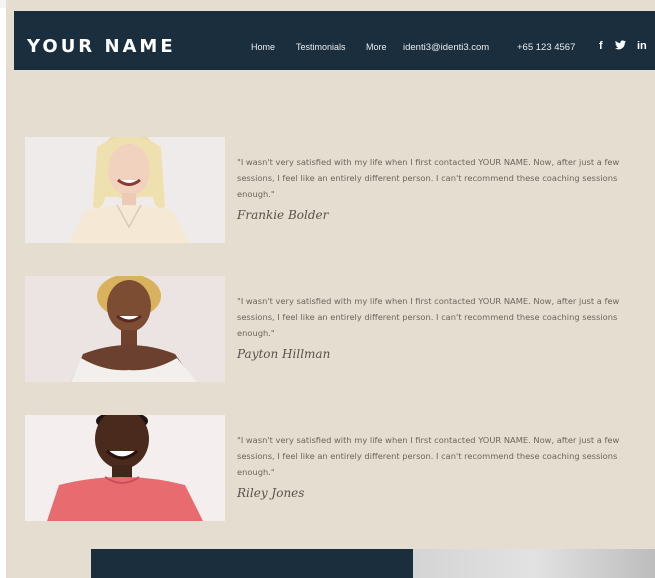 This screenshot has width=655, height=578. I want to click on footer-image, so click(534, 563).